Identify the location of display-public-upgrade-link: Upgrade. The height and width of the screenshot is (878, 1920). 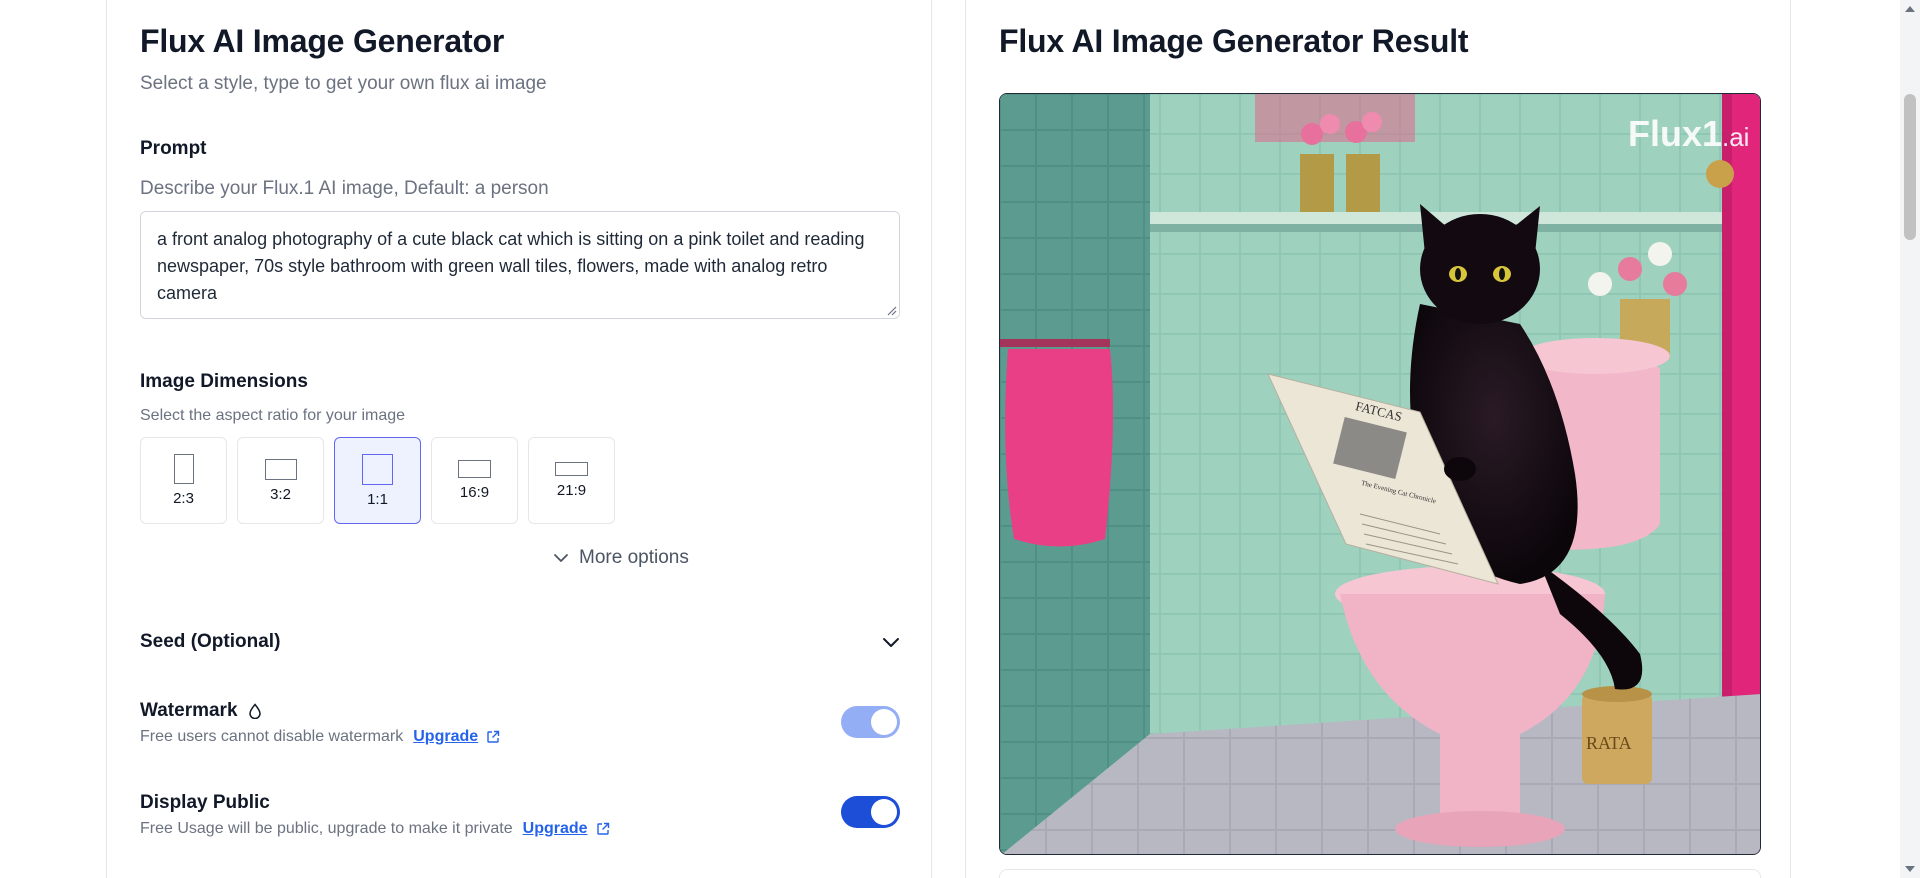
(566, 829).